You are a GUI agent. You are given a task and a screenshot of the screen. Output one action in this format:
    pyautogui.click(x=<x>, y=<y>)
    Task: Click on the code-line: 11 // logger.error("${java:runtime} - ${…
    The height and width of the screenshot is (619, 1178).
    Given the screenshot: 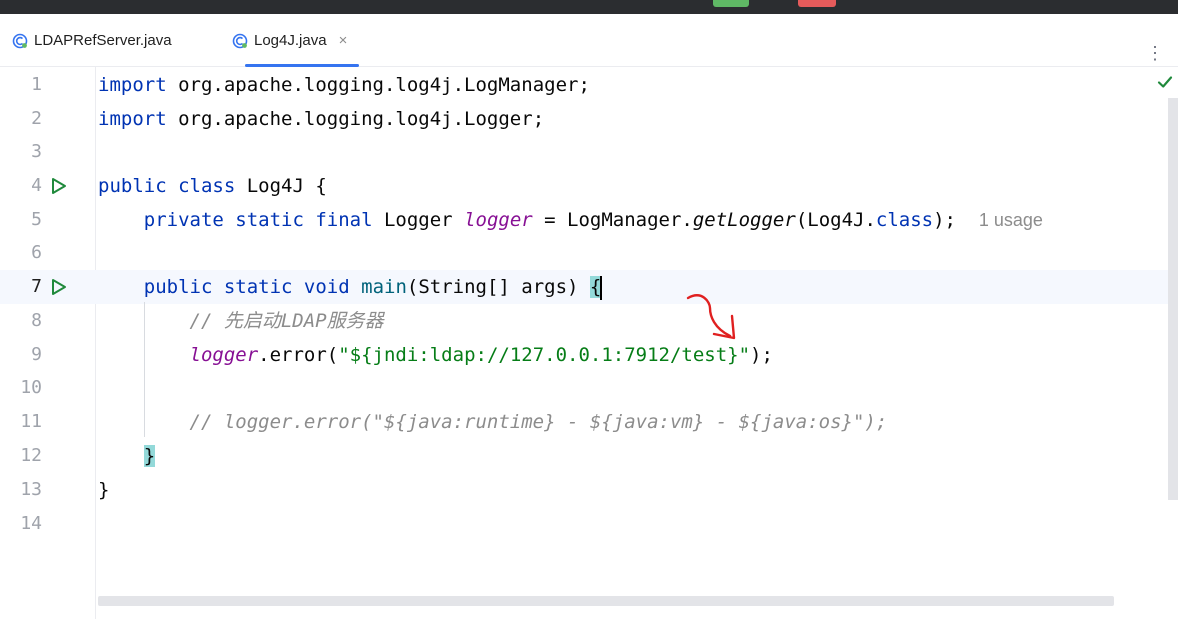 What is the action you would take?
    pyautogui.click(x=584, y=422)
    